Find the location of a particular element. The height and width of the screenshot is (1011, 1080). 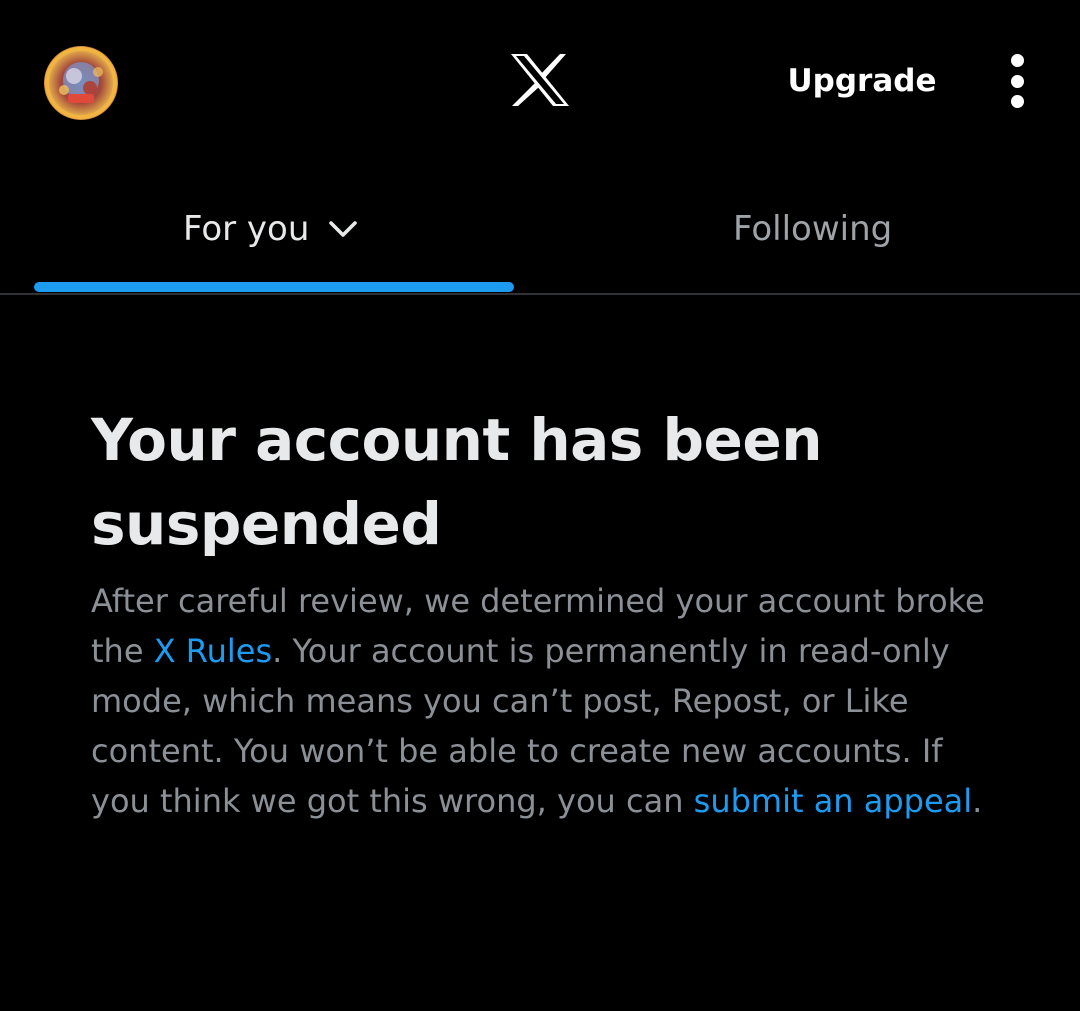

more-vertical-icon is located at coordinates (1018, 81).